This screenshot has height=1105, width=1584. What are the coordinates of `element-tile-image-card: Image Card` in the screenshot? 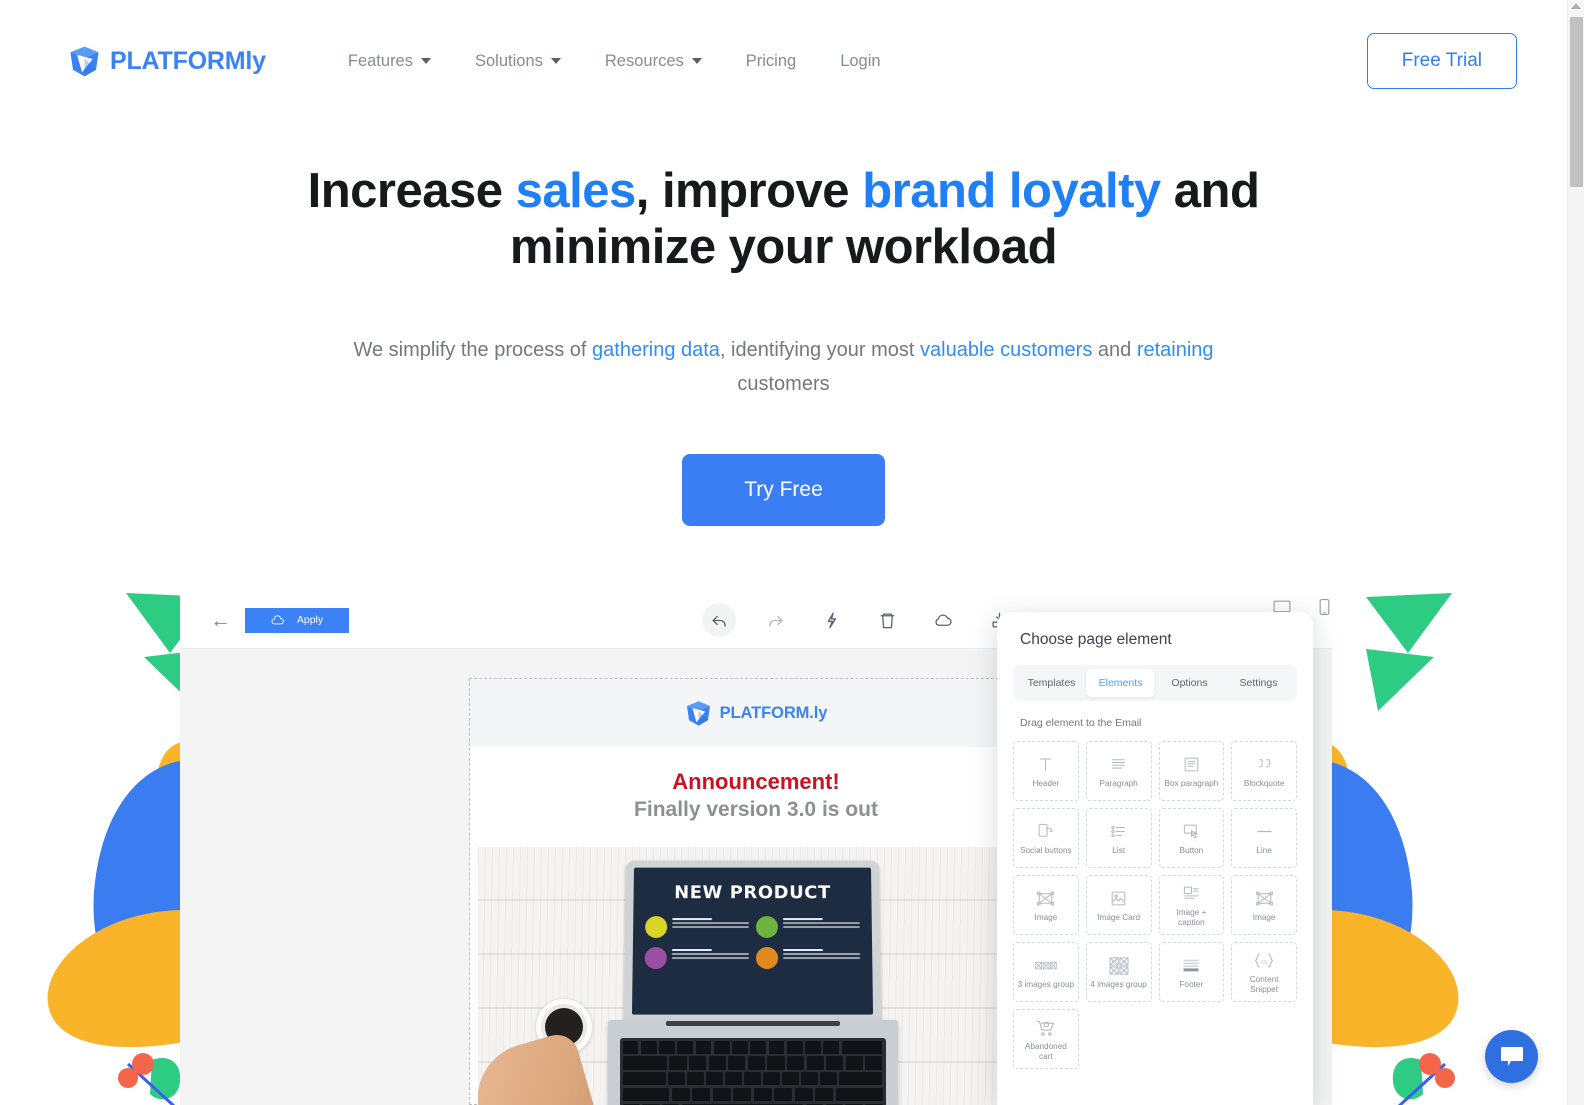 It's located at (1118, 905).